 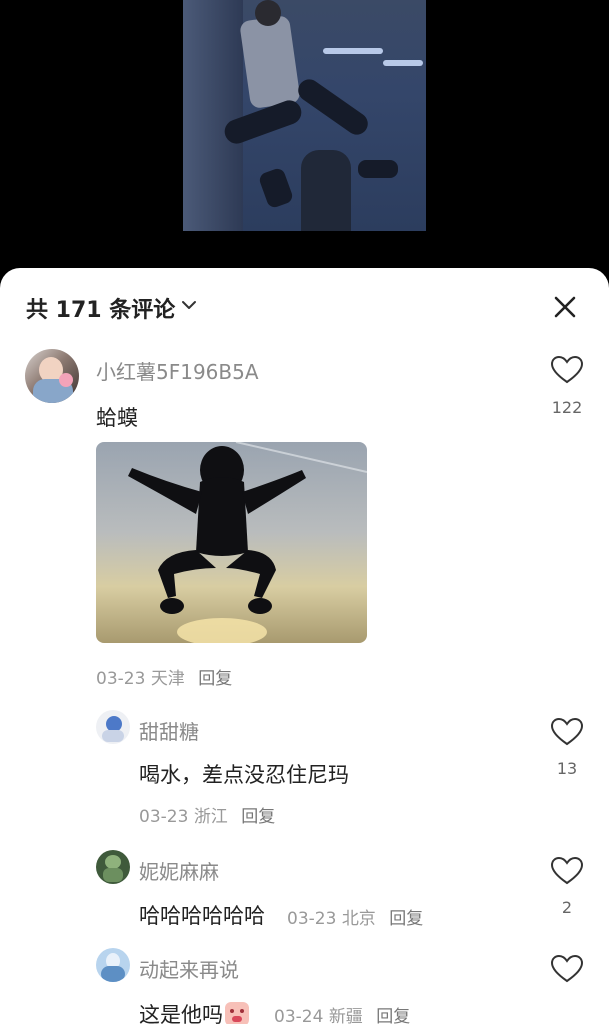 I want to click on video-person-leg, so click(x=333, y=107).